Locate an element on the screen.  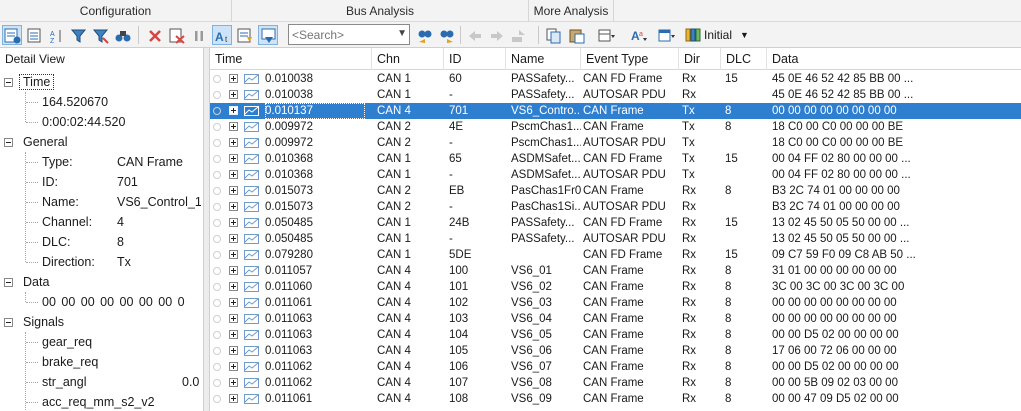
panel-splitter is located at coordinates (206, 229).